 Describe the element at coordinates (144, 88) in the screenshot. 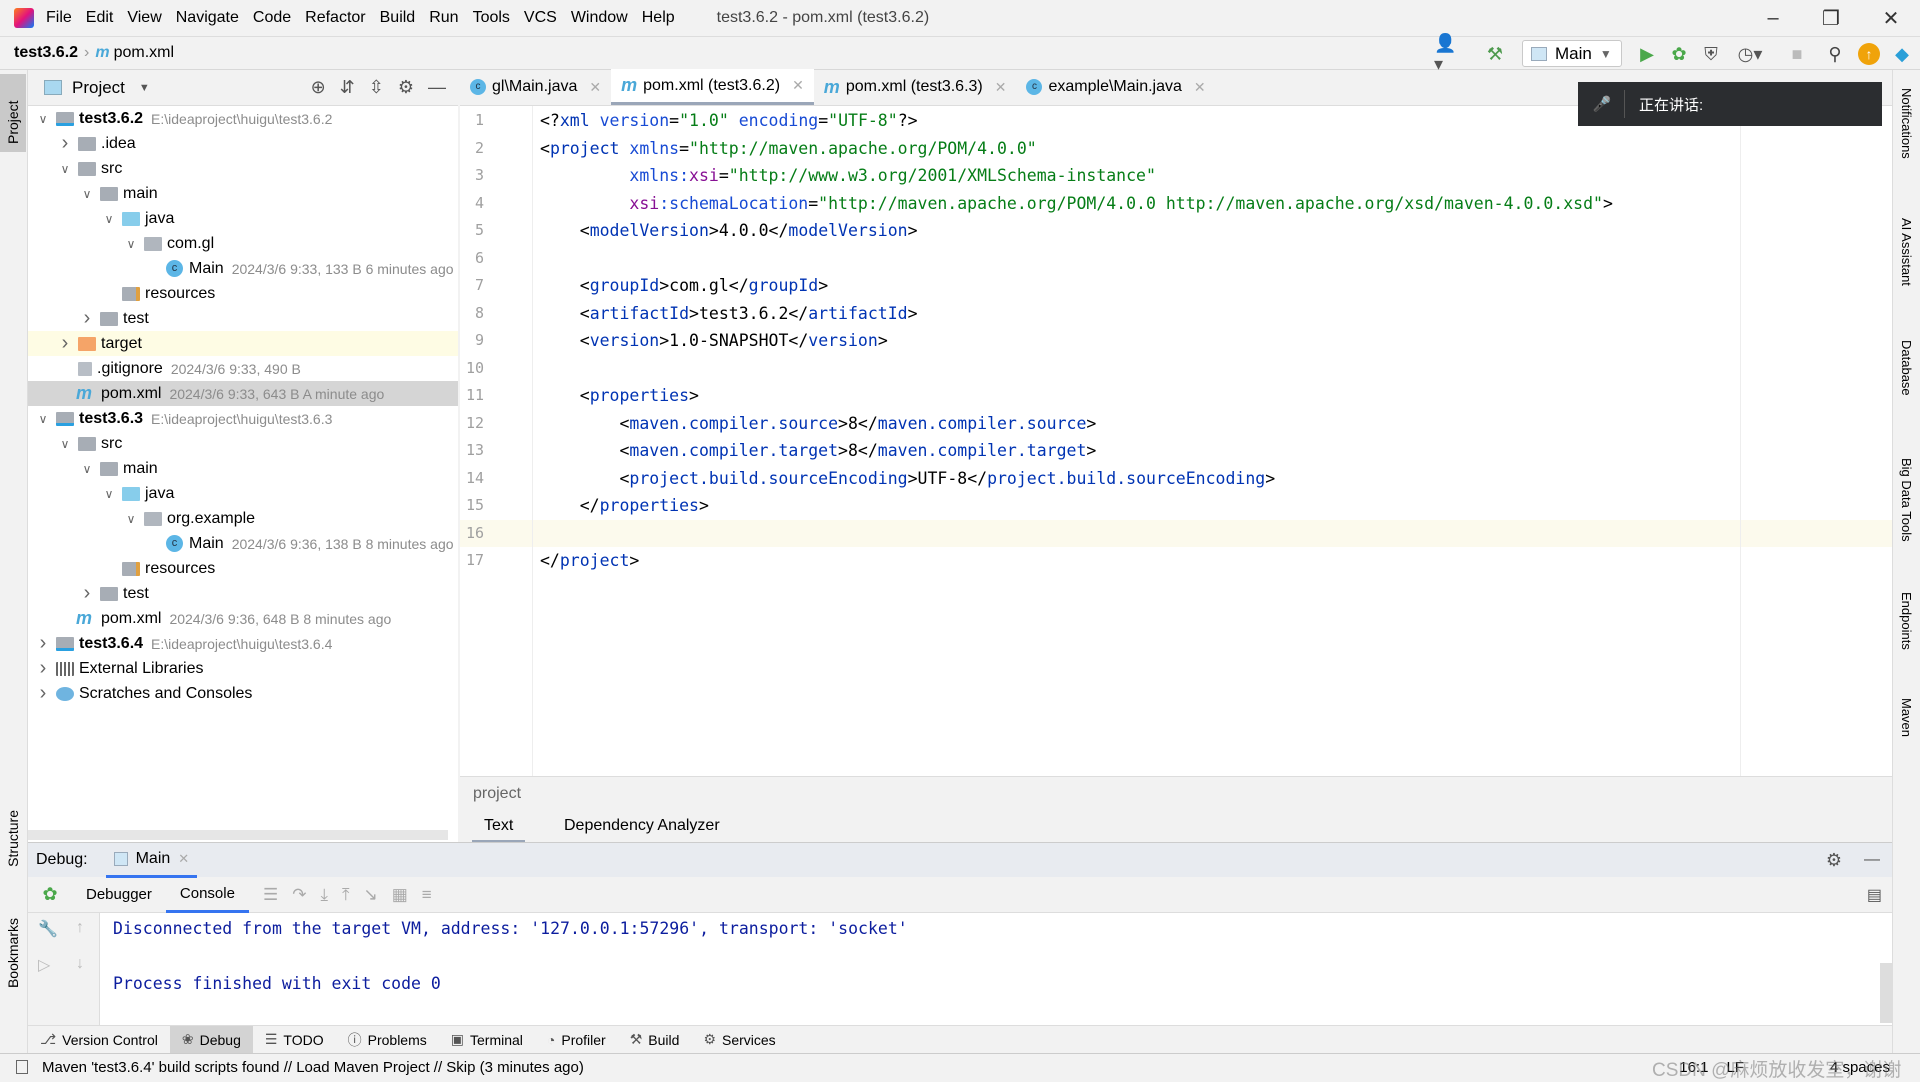

I see `chevron-down-icon: ▼` at that location.